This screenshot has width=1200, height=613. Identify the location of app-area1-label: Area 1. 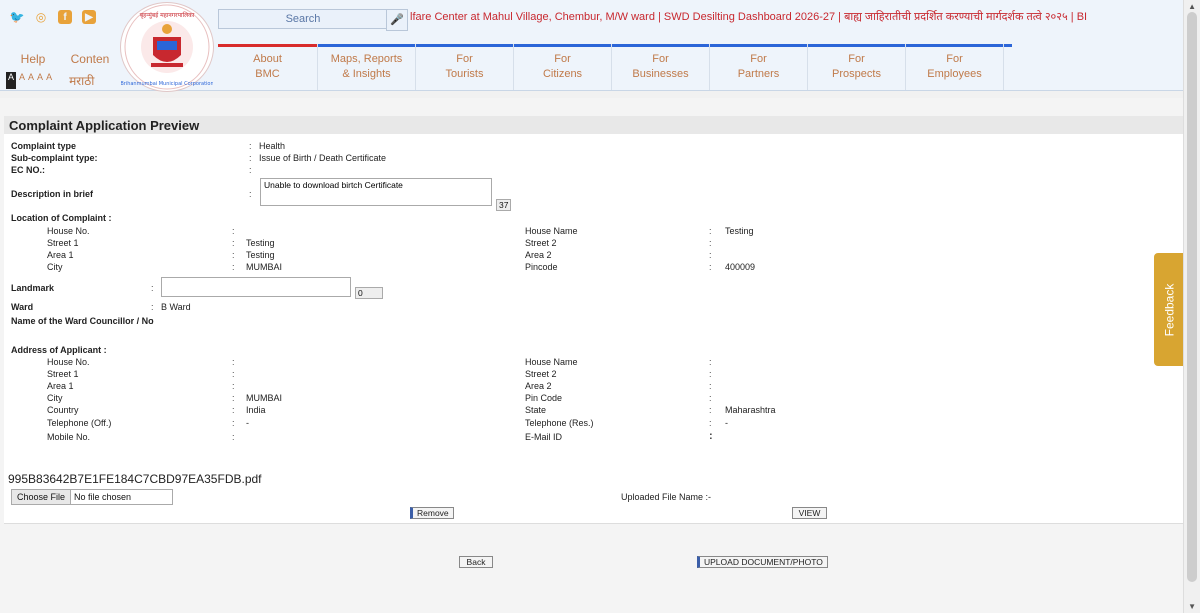
(60, 386).